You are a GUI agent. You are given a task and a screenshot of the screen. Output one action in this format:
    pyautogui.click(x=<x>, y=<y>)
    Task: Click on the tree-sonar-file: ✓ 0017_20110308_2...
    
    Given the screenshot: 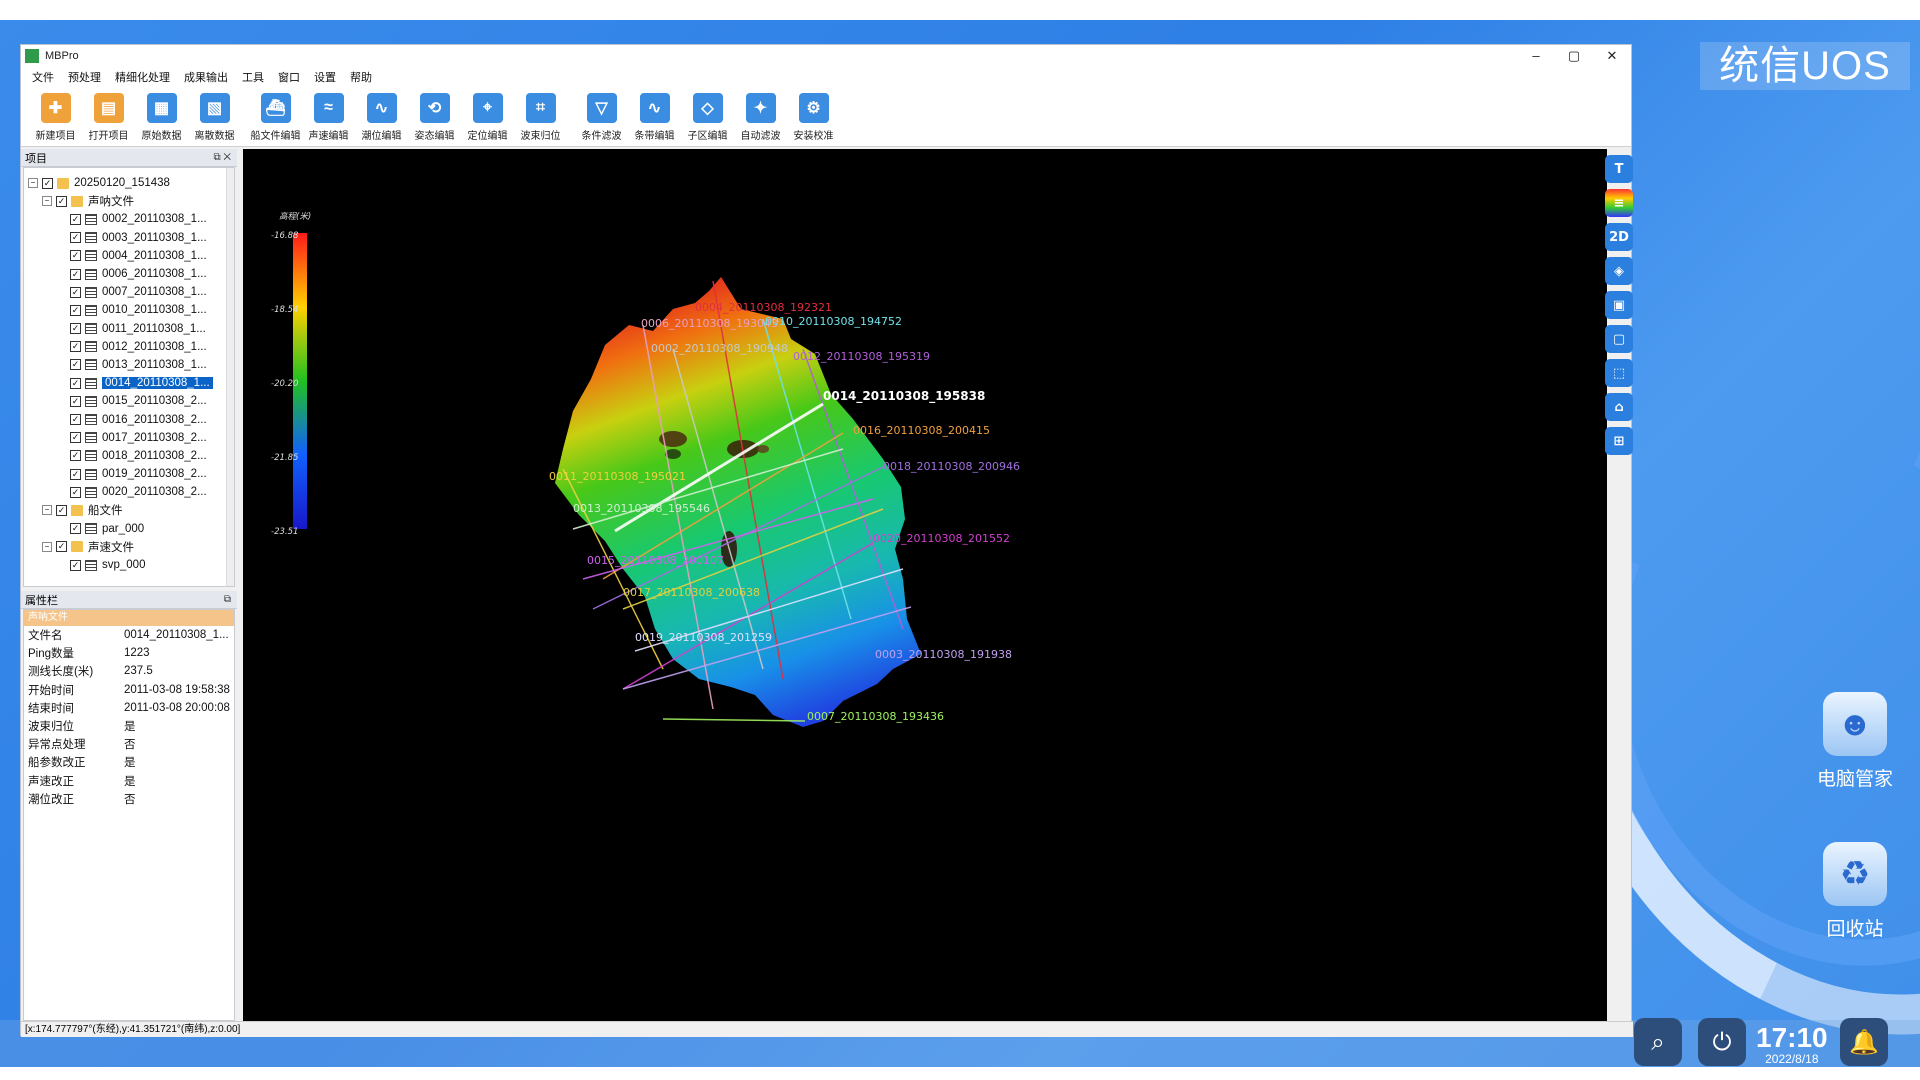 What is the action you would take?
    pyautogui.click(x=129, y=438)
    